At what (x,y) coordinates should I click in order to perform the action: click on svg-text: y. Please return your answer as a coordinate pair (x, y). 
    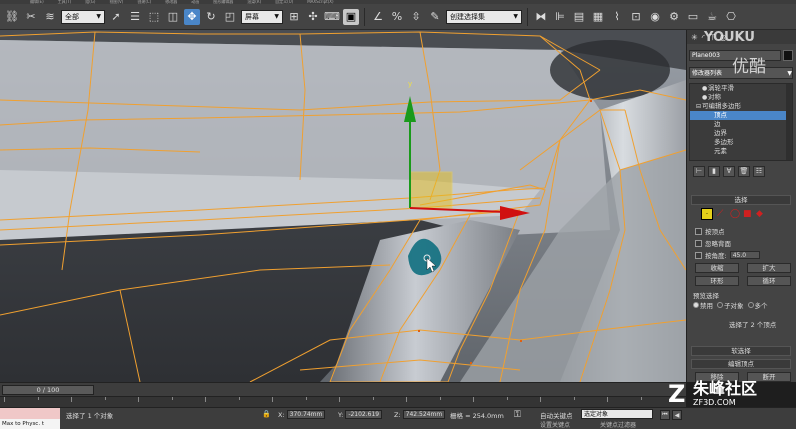
    Looking at the image, I should click on (410, 84).